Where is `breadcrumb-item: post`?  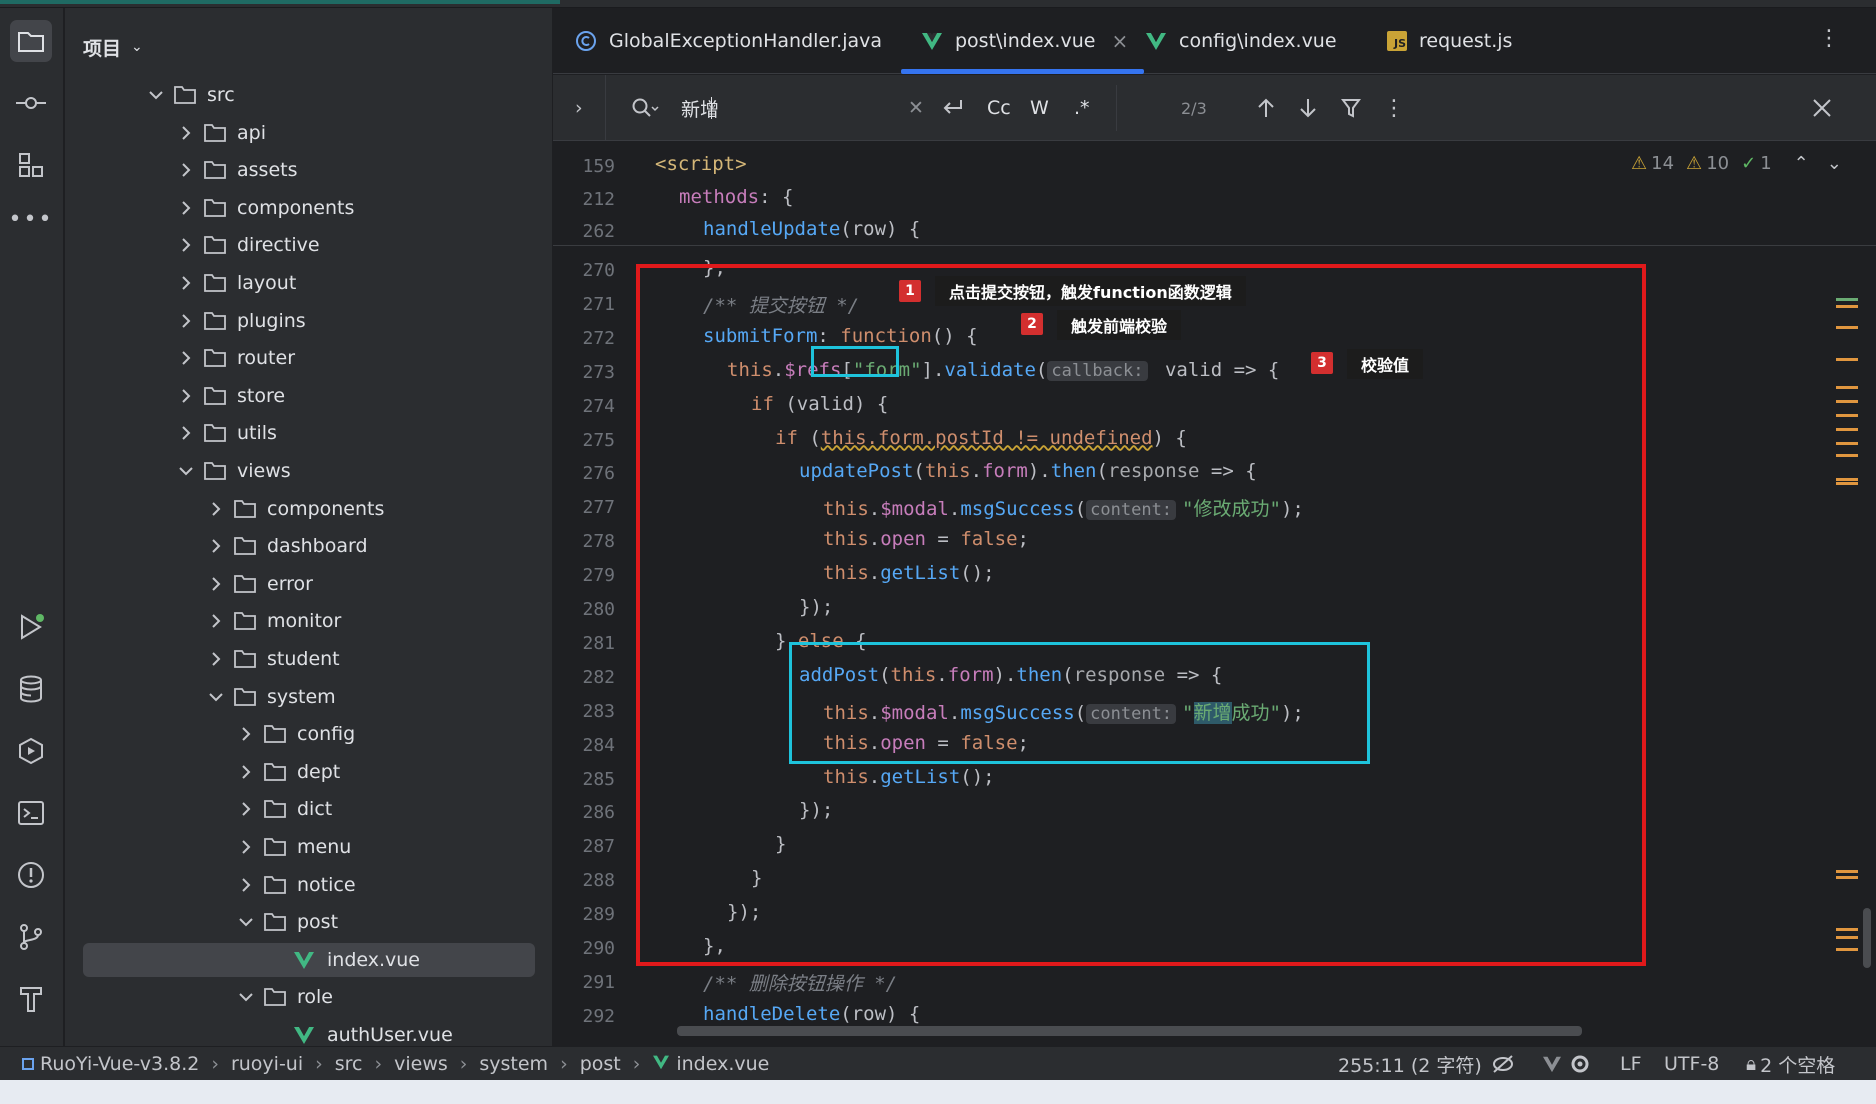 breadcrumb-item: post is located at coordinates (600, 1064).